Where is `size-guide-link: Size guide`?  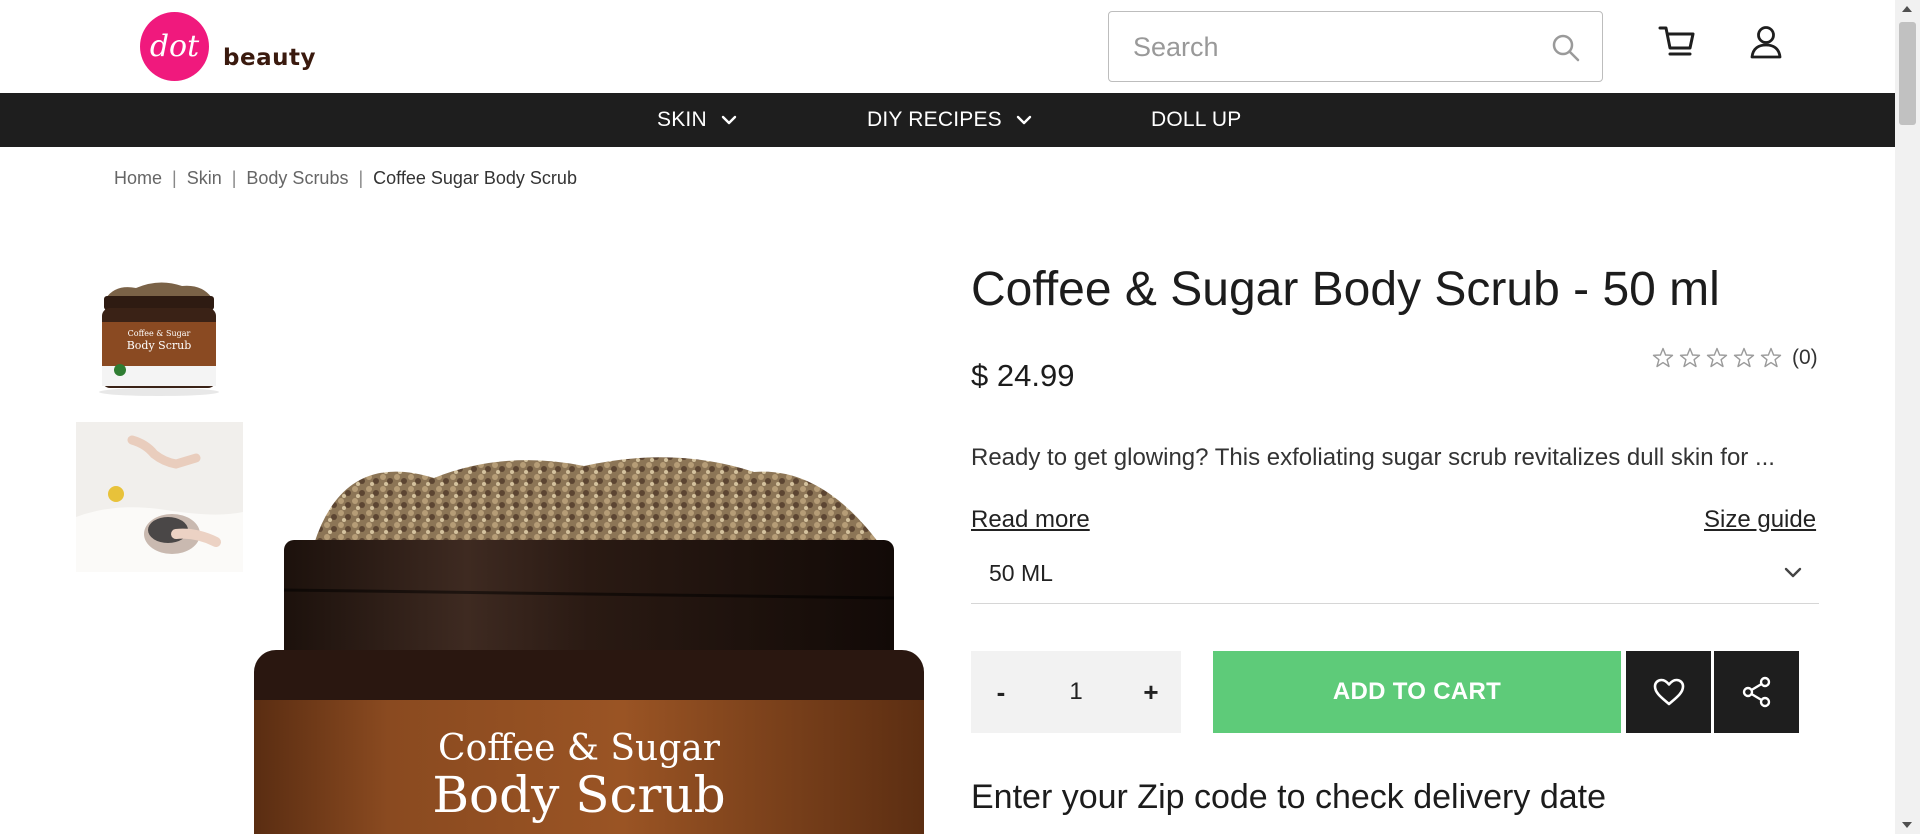 size-guide-link: Size guide is located at coordinates (1760, 520).